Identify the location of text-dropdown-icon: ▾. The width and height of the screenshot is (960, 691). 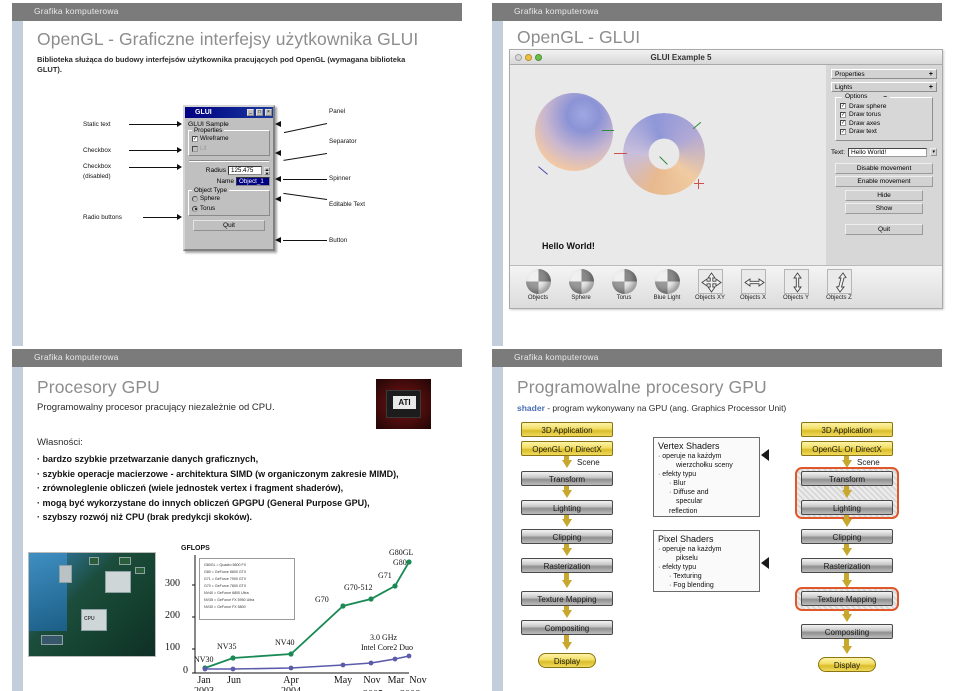
(933, 152).